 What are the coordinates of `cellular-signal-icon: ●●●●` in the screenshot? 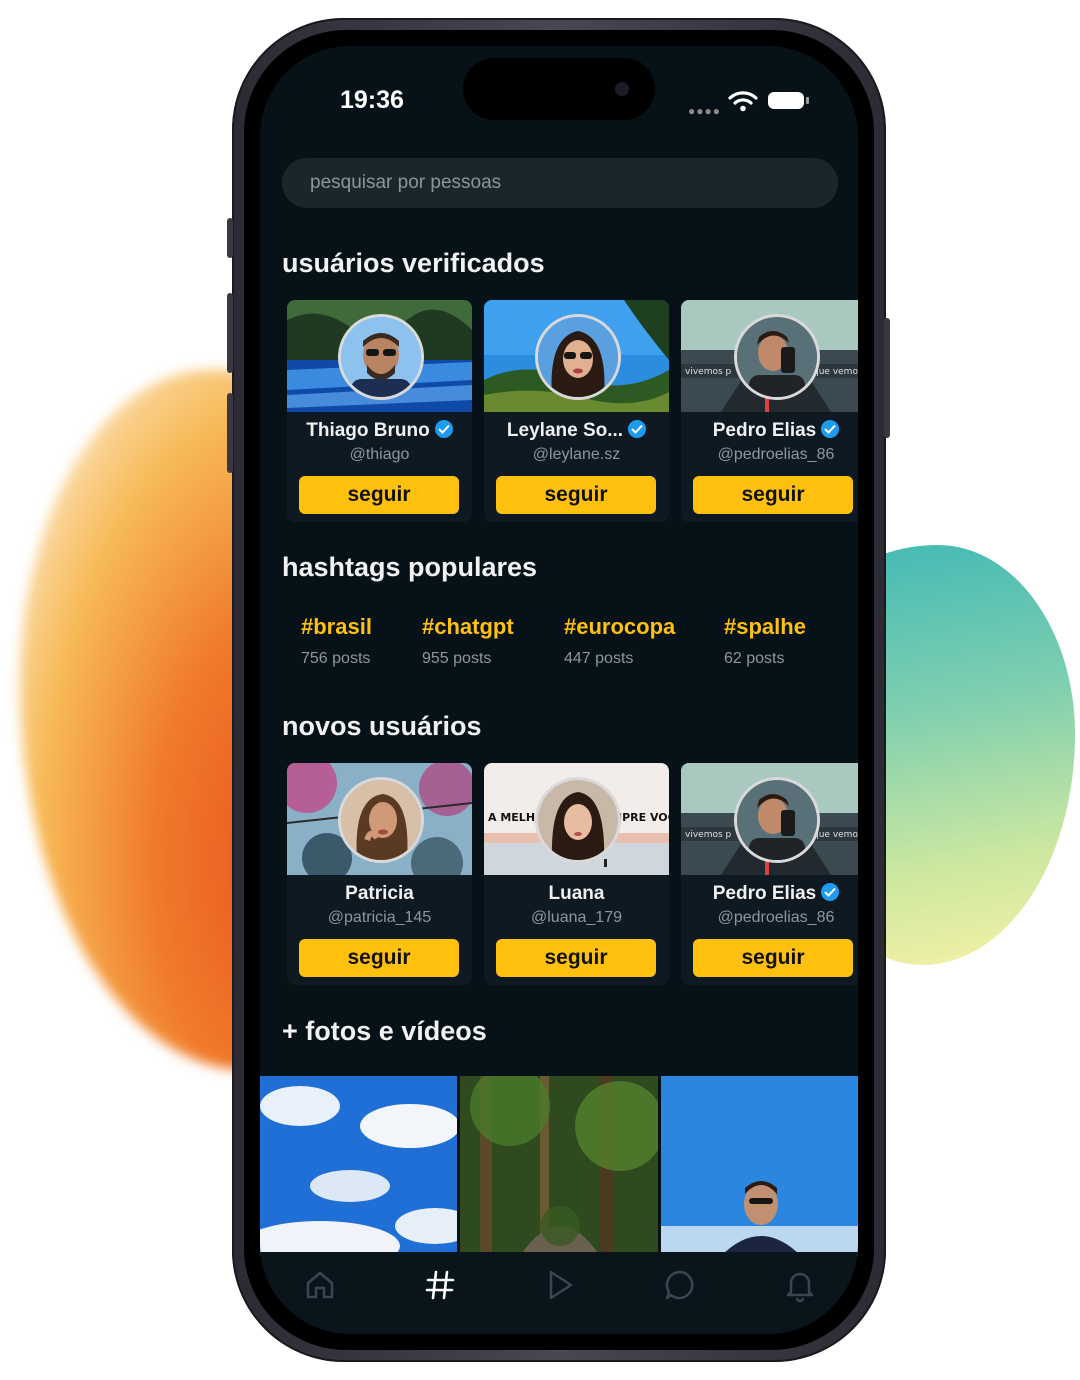 It's located at (704, 111).